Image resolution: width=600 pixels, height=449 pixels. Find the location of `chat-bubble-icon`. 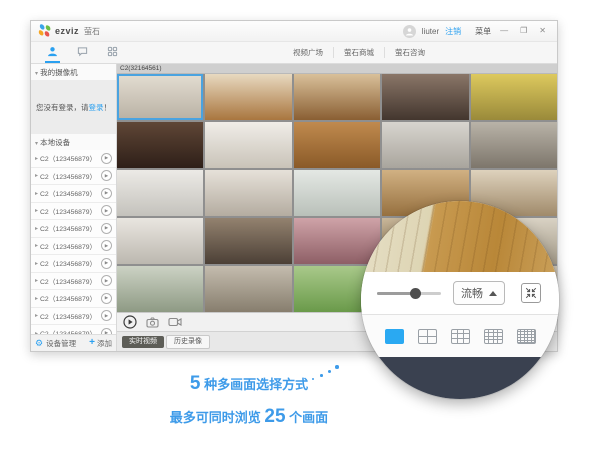

chat-bubble-icon is located at coordinates (82, 52).